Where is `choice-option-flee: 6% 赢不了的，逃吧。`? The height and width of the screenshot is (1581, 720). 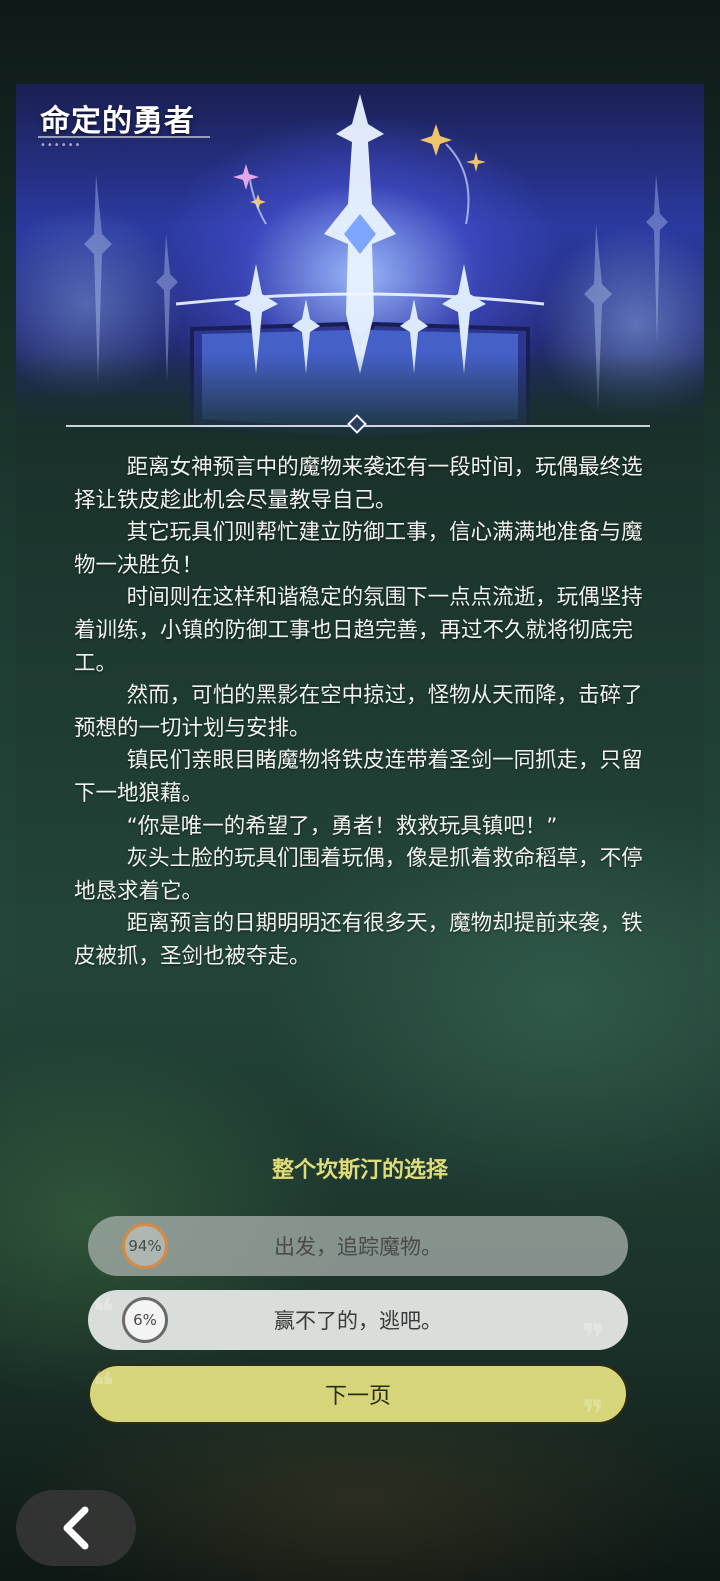
choice-option-flee: 6% 赢不了的，逃吧。 is located at coordinates (358, 1320).